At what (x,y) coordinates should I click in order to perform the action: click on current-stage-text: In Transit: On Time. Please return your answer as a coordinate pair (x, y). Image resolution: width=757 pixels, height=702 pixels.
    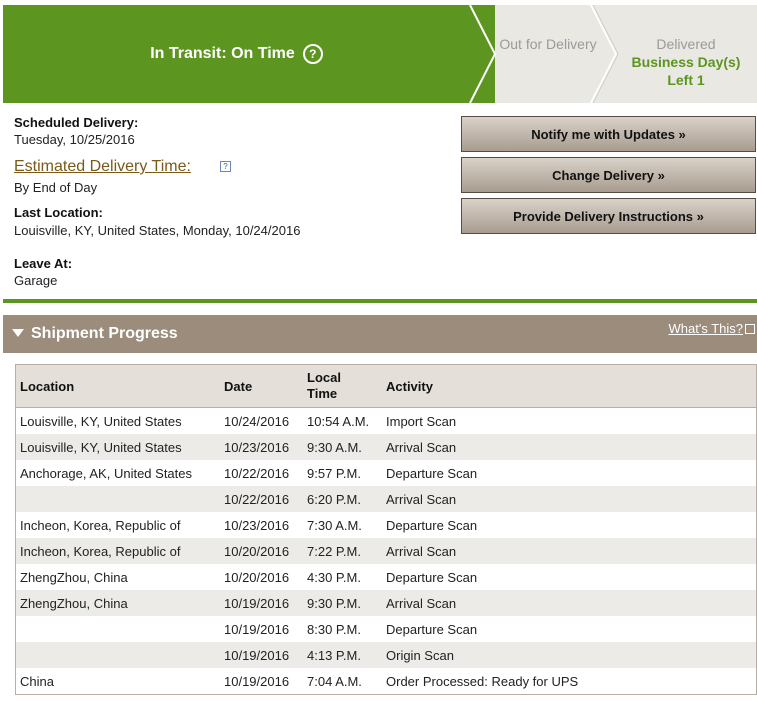
    Looking at the image, I should click on (222, 53).